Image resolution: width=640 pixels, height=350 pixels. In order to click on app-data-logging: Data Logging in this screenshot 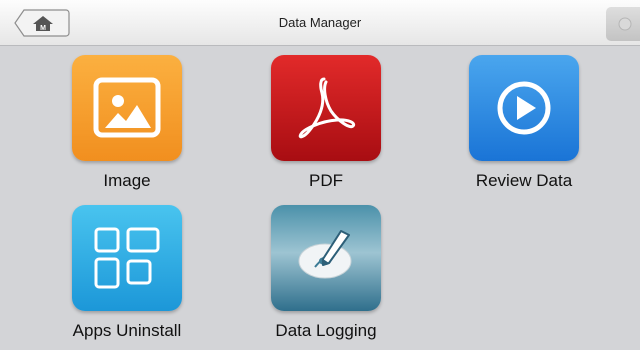, I will do `click(326, 273)`.